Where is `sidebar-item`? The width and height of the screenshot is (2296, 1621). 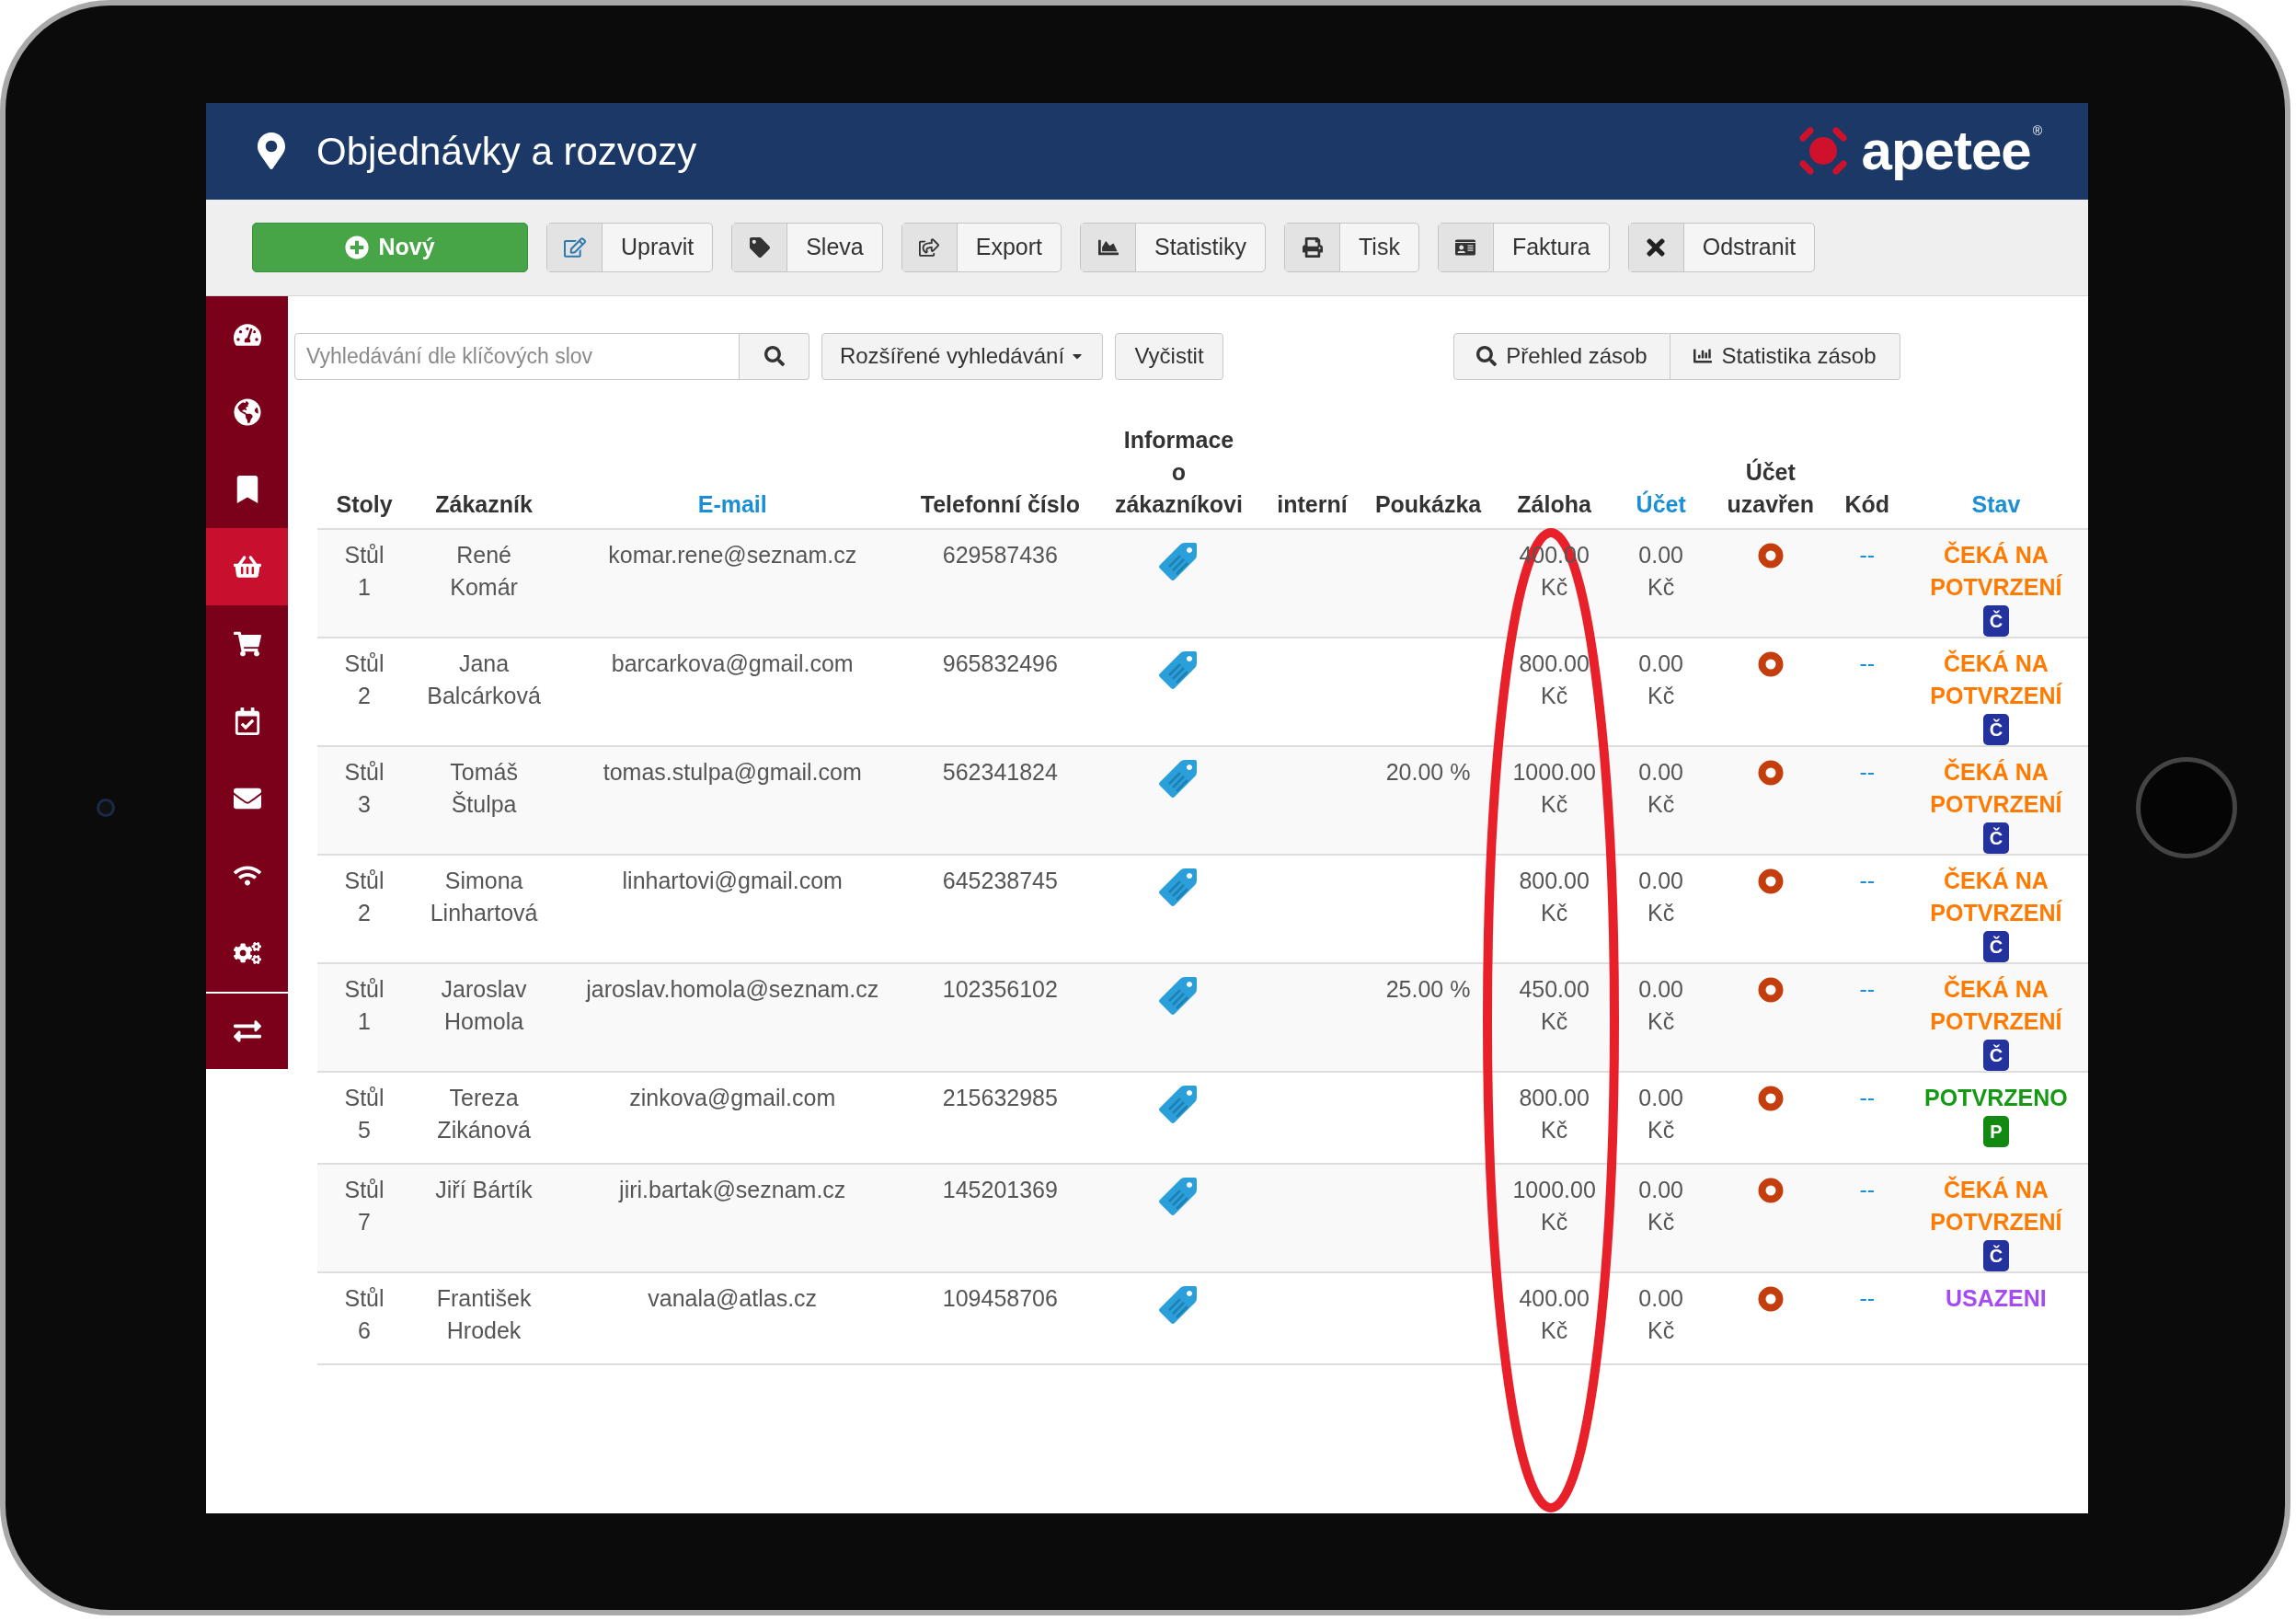
sidebar-item is located at coordinates (247, 566).